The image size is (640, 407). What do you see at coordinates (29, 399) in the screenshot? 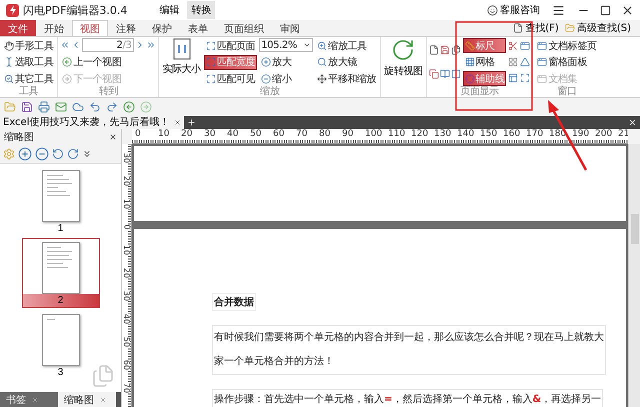
I see `panel-tab: 书签` at bounding box center [29, 399].